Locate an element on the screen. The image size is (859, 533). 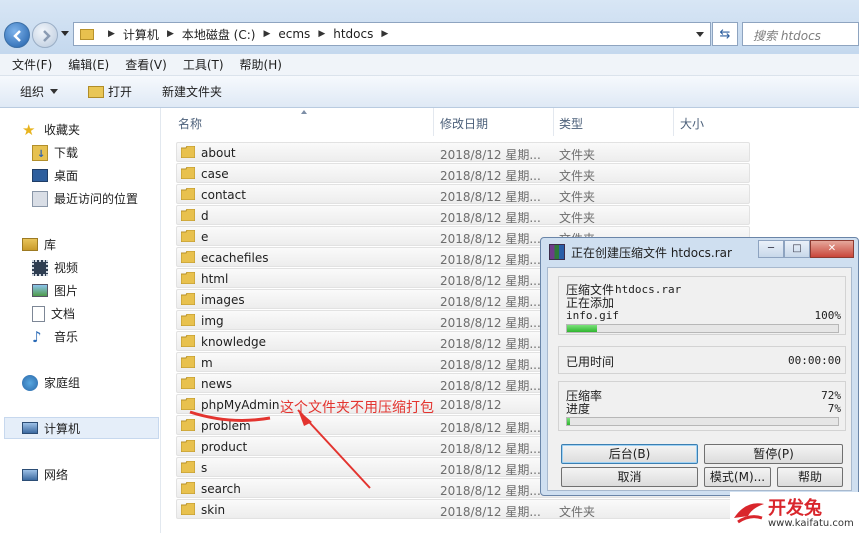
file-row: d 2018/8/12 星期... 文件夹 is located at coordinates (463, 215).